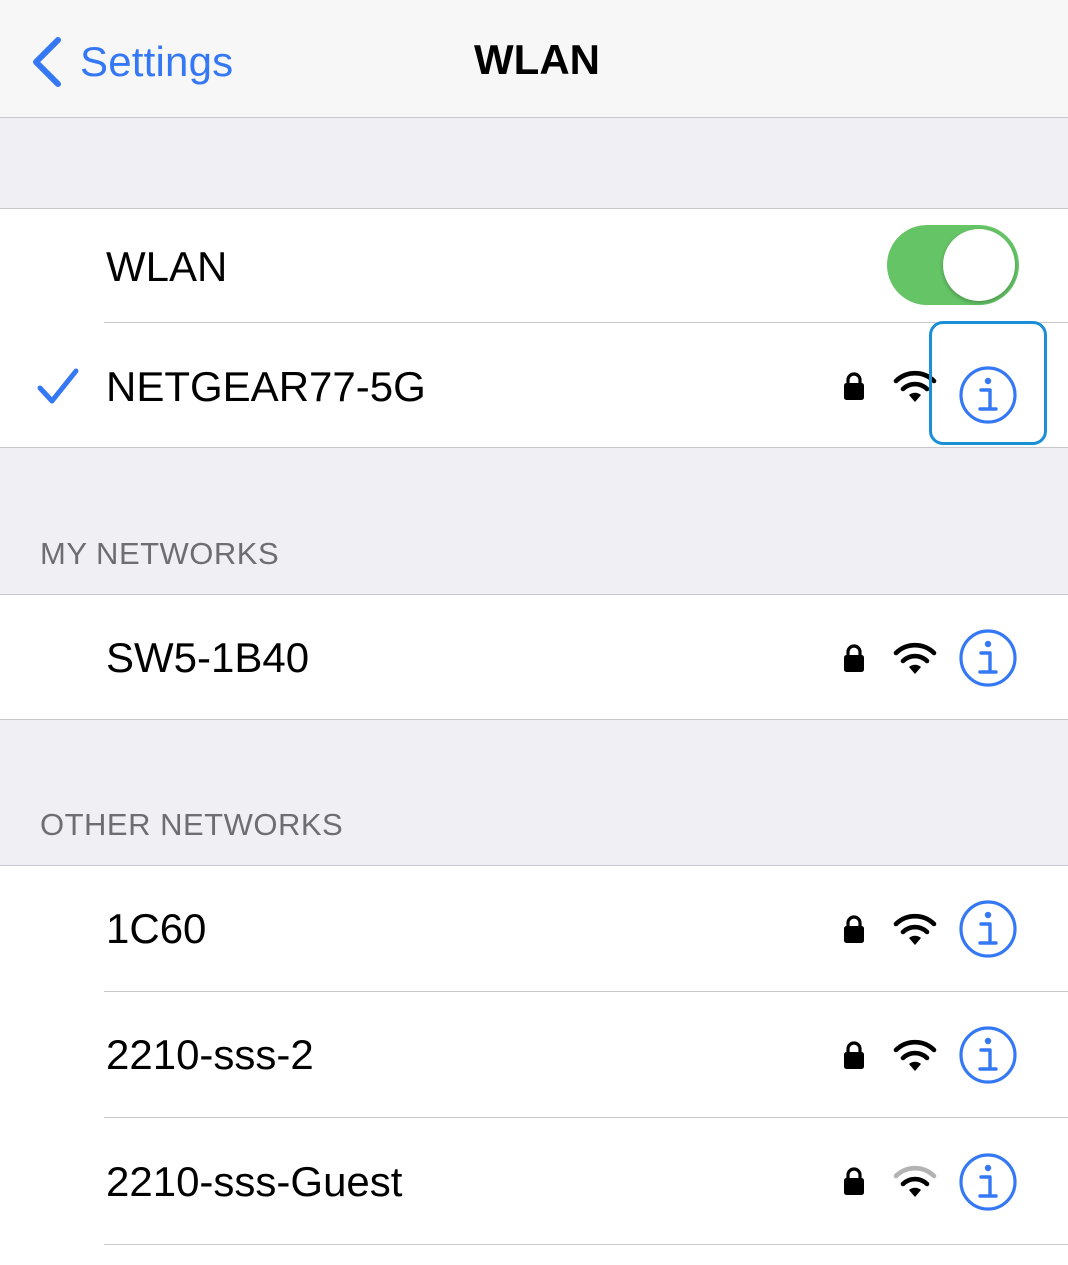 The image size is (1068, 1265). What do you see at coordinates (58, 386) in the screenshot?
I see `checkmark-icon` at bounding box center [58, 386].